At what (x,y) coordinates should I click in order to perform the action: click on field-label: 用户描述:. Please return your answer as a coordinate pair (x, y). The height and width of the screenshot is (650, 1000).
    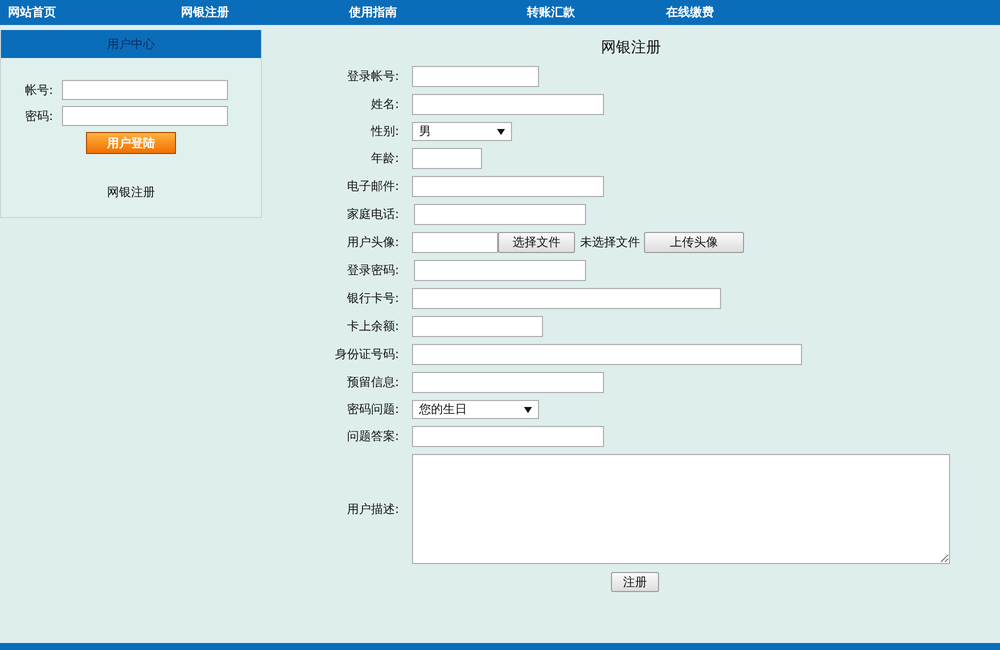
    Looking at the image, I should click on (372, 509).